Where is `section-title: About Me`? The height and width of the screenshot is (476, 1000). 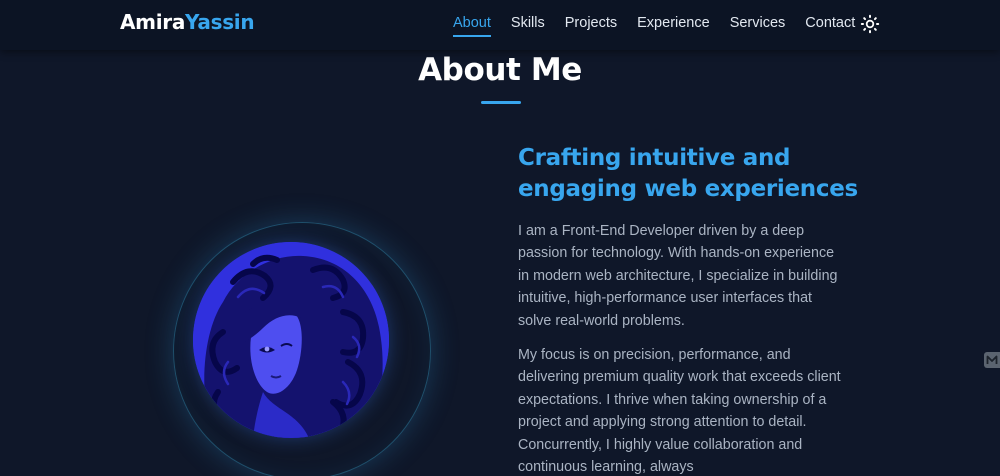
section-title: About Me is located at coordinates (500, 70).